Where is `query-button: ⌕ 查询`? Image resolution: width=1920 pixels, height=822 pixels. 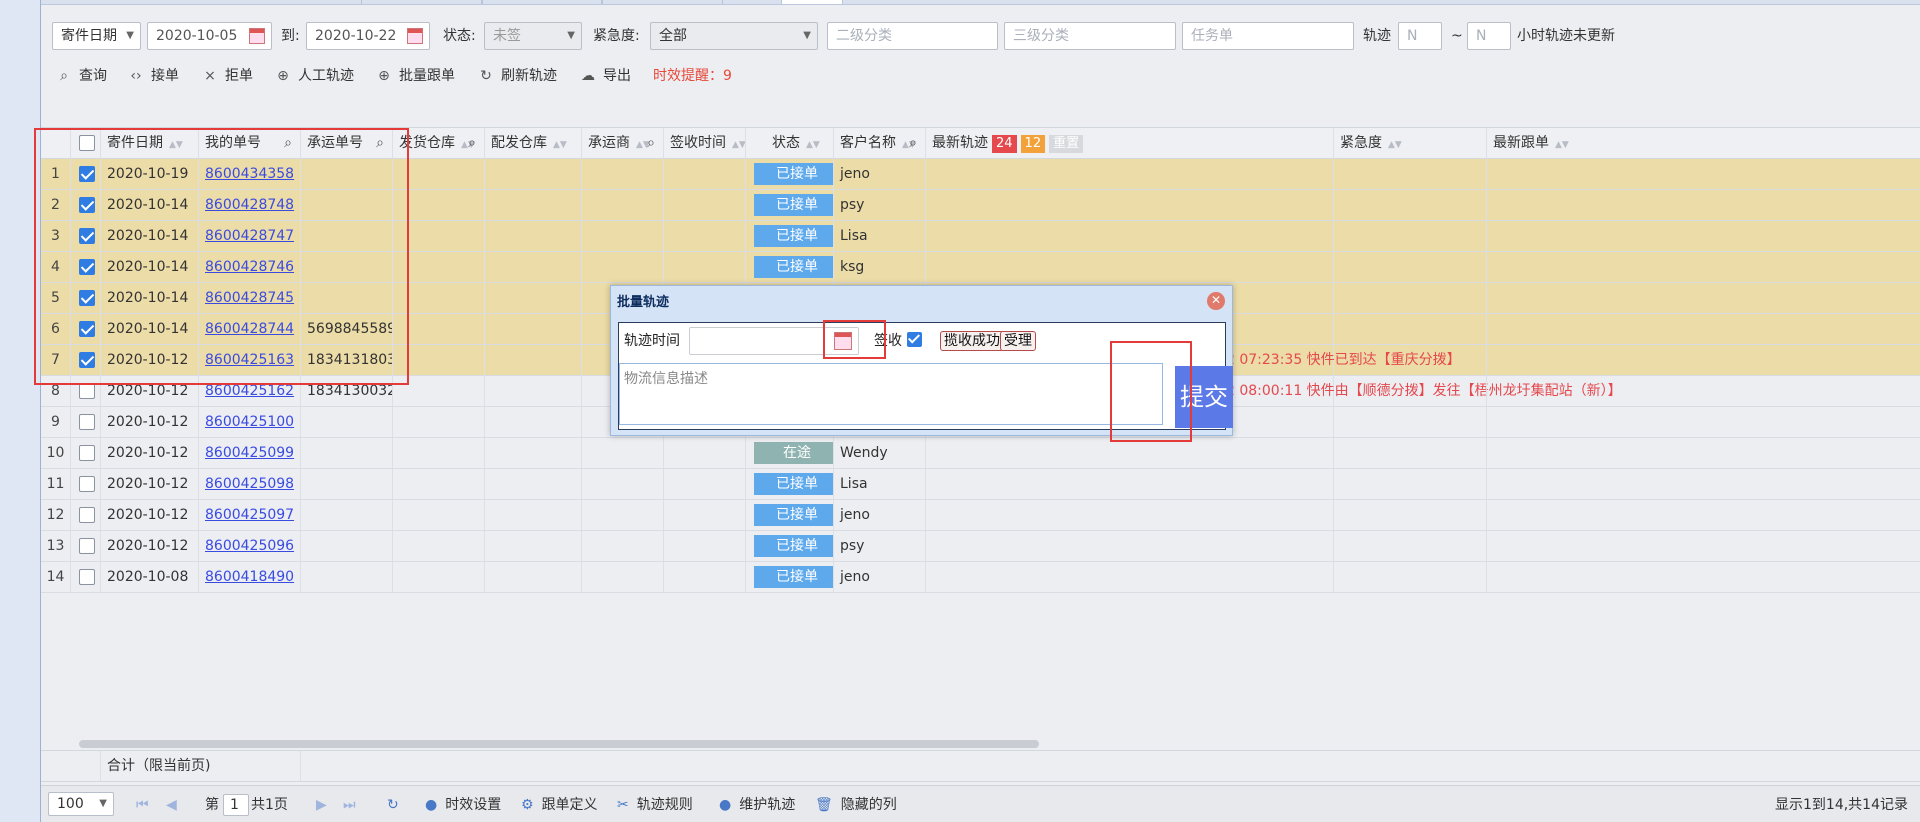 query-button: ⌕ 查询 is located at coordinates (82, 76).